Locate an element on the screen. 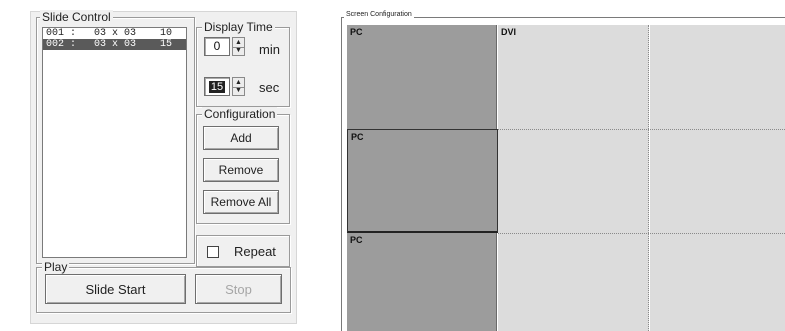 The height and width of the screenshot is (331, 785). seconds-value: 15 is located at coordinates (217, 87).